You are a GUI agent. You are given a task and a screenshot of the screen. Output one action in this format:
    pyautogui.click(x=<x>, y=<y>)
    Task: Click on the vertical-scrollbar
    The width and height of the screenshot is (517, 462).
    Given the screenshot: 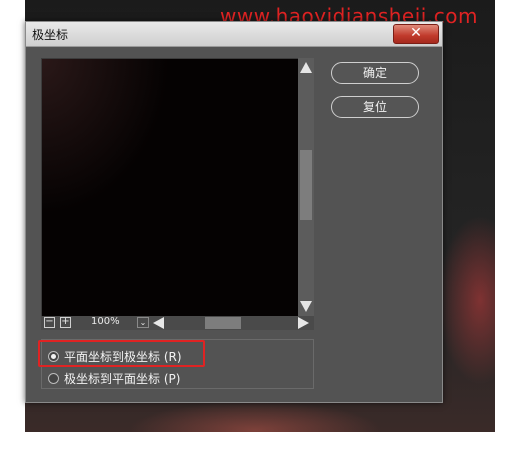 What is the action you would take?
    pyautogui.click(x=306, y=187)
    